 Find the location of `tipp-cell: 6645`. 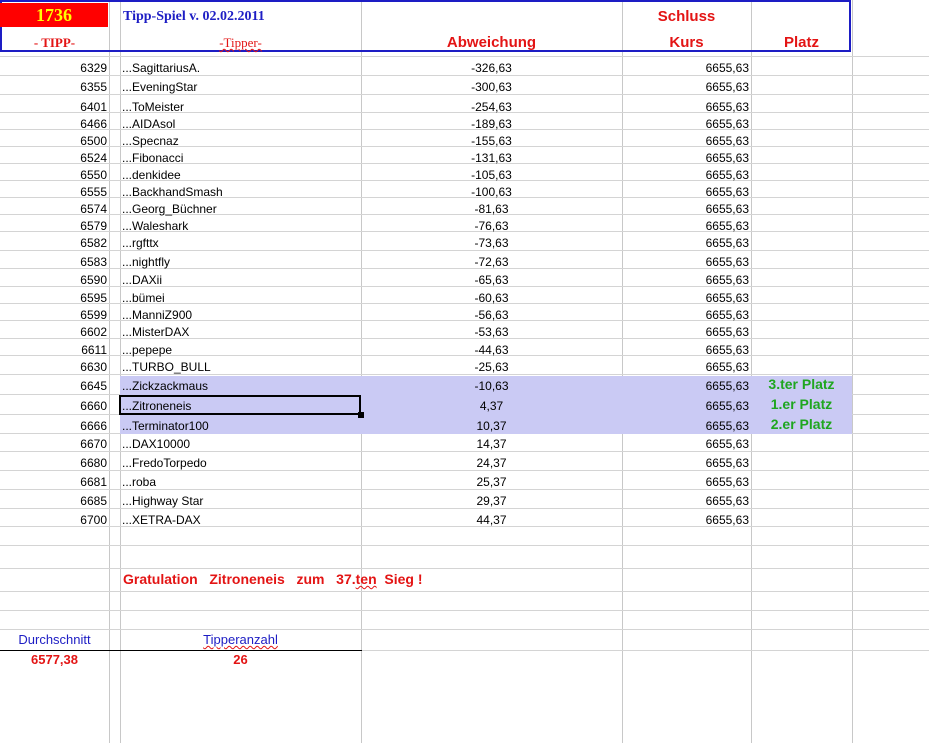

tipp-cell: 6645 is located at coordinates (53, 386).